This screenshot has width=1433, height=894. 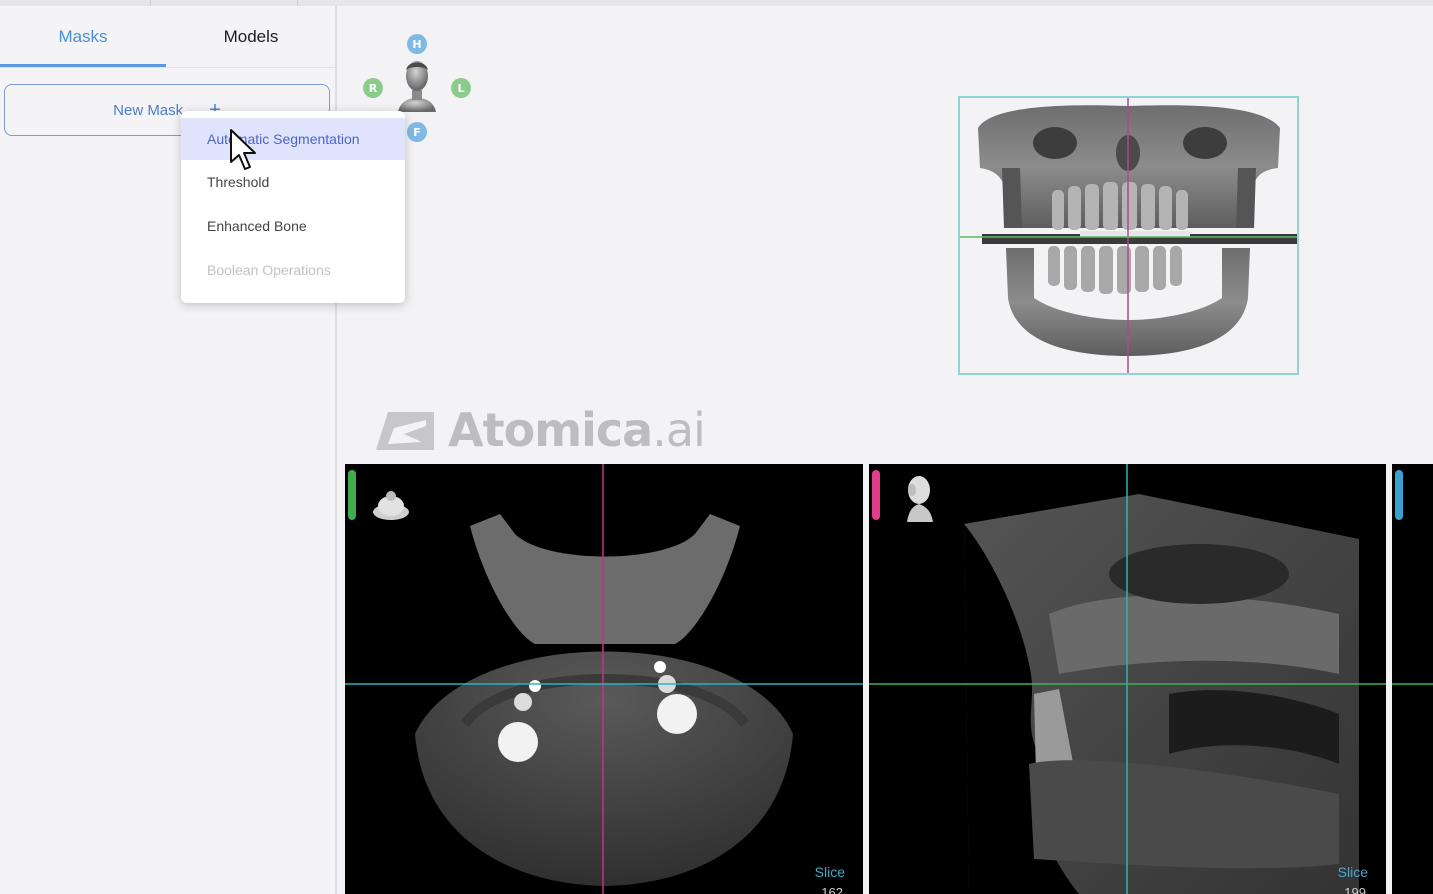 I want to click on 3d-volume-view, so click(x=1128, y=235).